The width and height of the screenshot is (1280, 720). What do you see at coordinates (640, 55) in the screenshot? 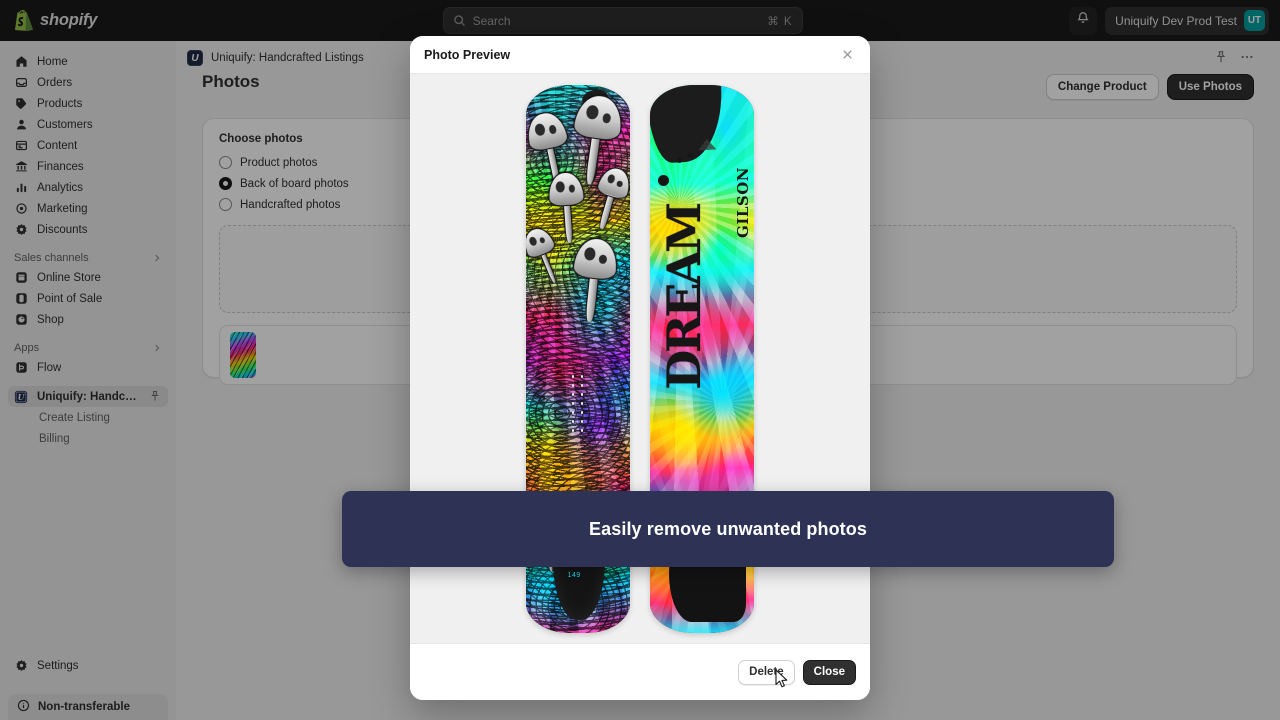
I see `modal-header: Photo Preview` at bounding box center [640, 55].